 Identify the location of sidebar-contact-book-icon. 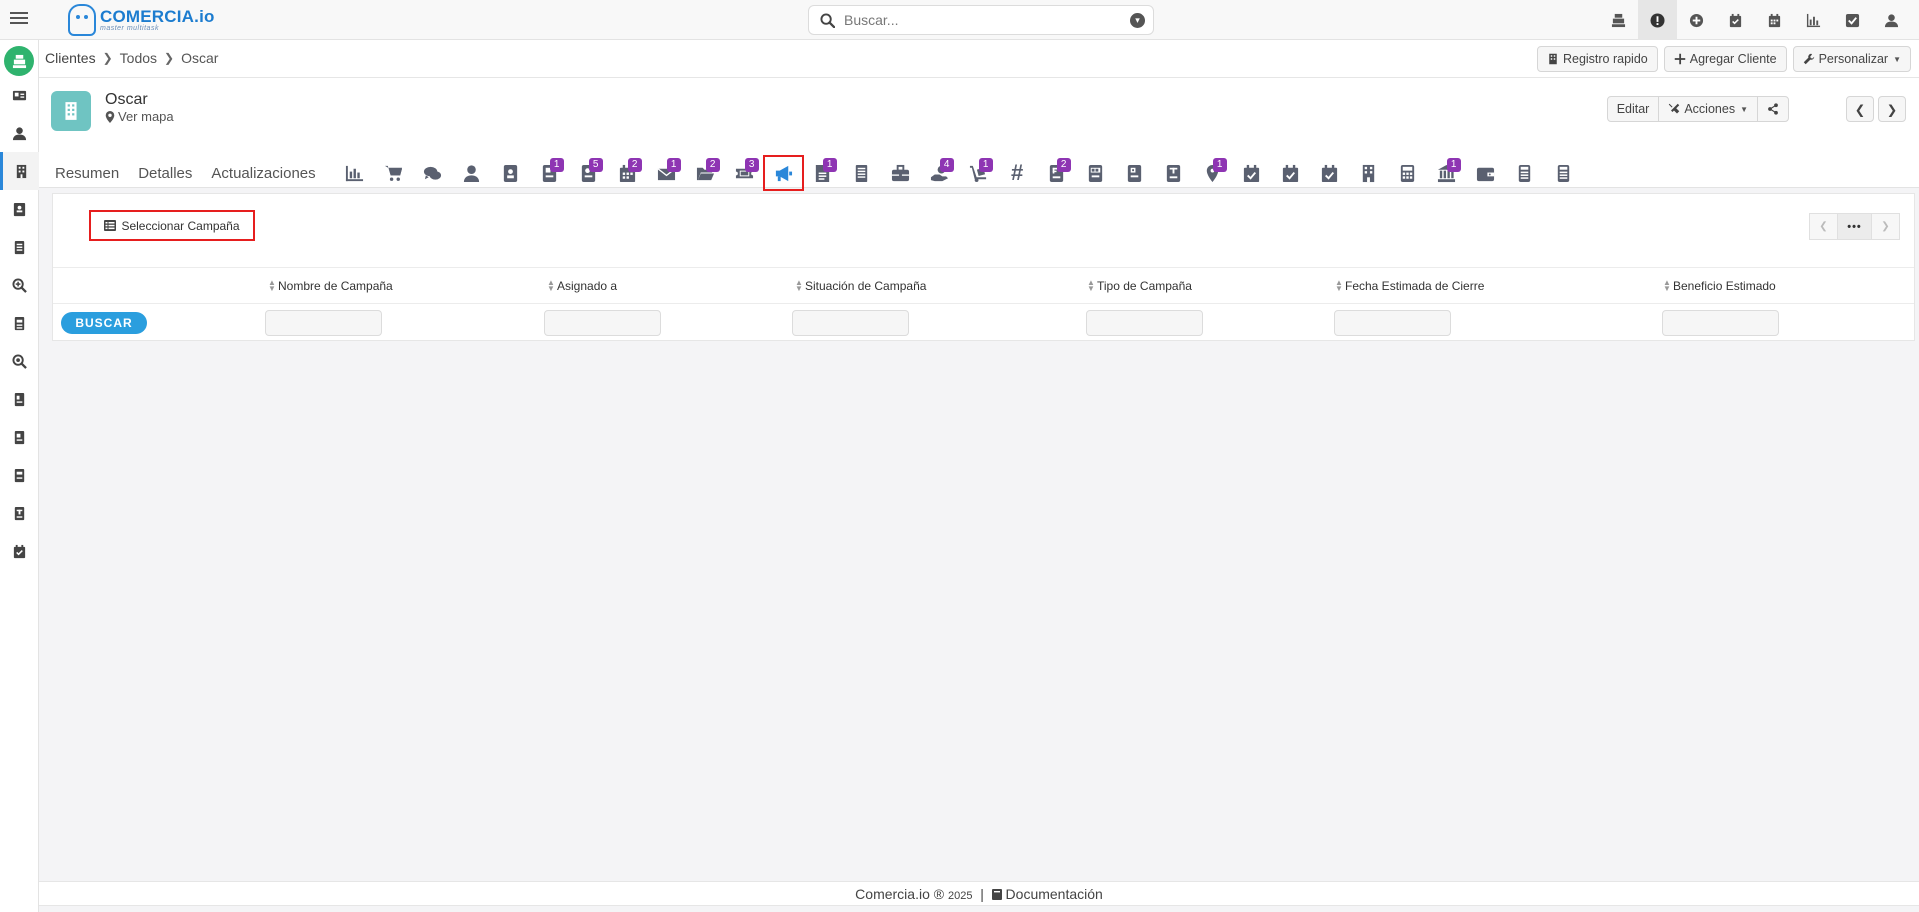
(19, 209).